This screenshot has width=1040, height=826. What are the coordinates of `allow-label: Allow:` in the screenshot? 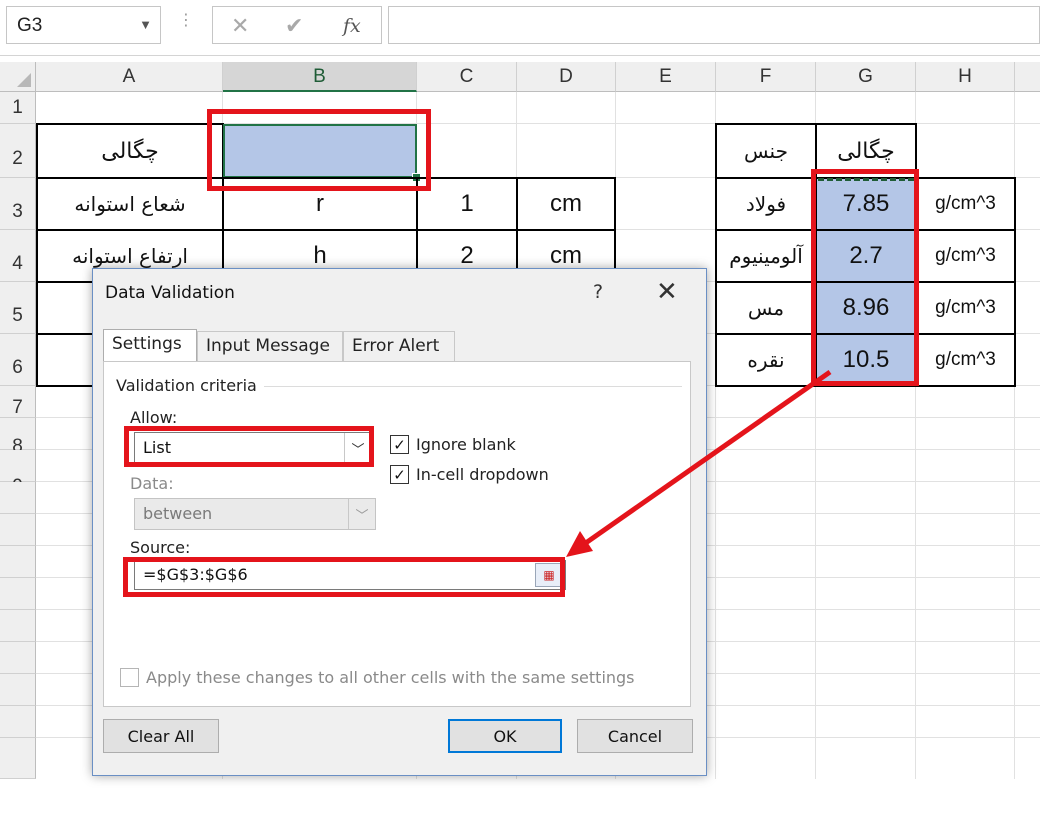 It's located at (154, 417).